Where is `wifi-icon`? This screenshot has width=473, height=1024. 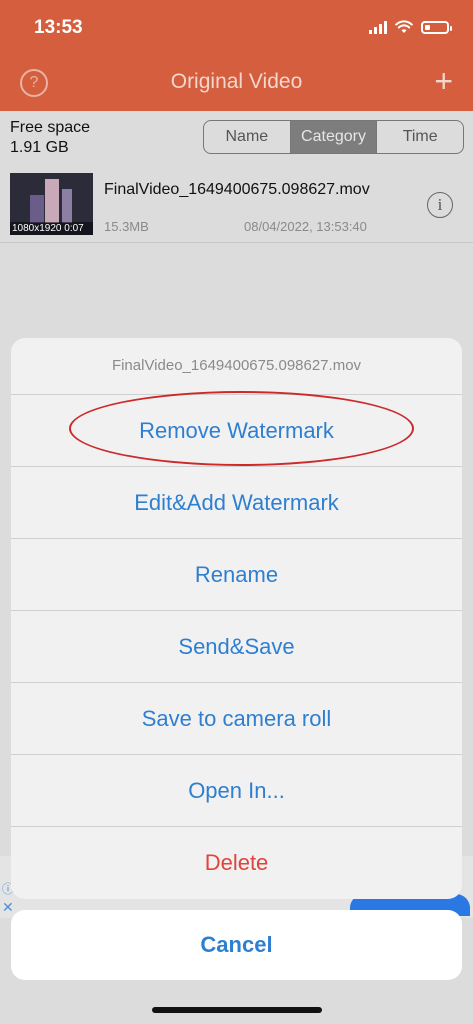 wifi-icon is located at coordinates (404, 26).